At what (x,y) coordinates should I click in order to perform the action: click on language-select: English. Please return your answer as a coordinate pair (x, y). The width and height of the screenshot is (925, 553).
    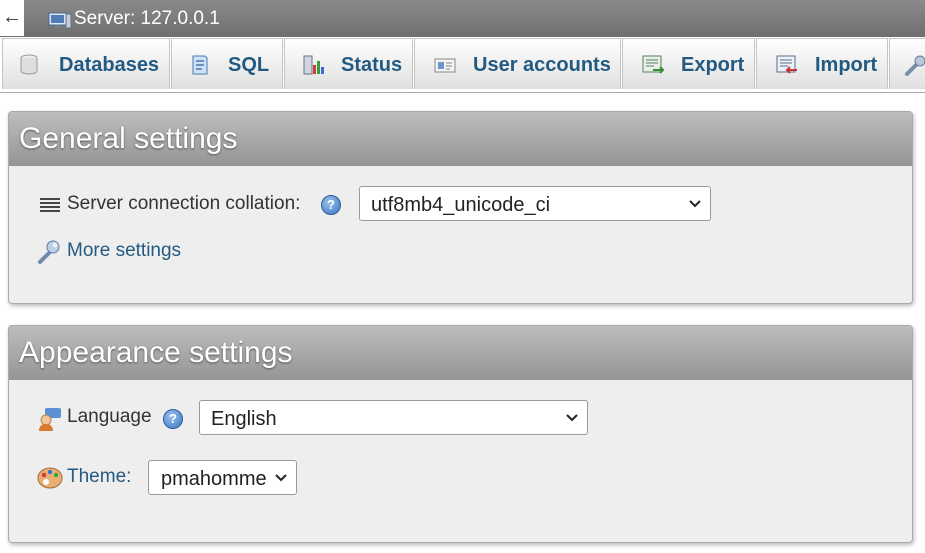
    Looking at the image, I should click on (393, 417).